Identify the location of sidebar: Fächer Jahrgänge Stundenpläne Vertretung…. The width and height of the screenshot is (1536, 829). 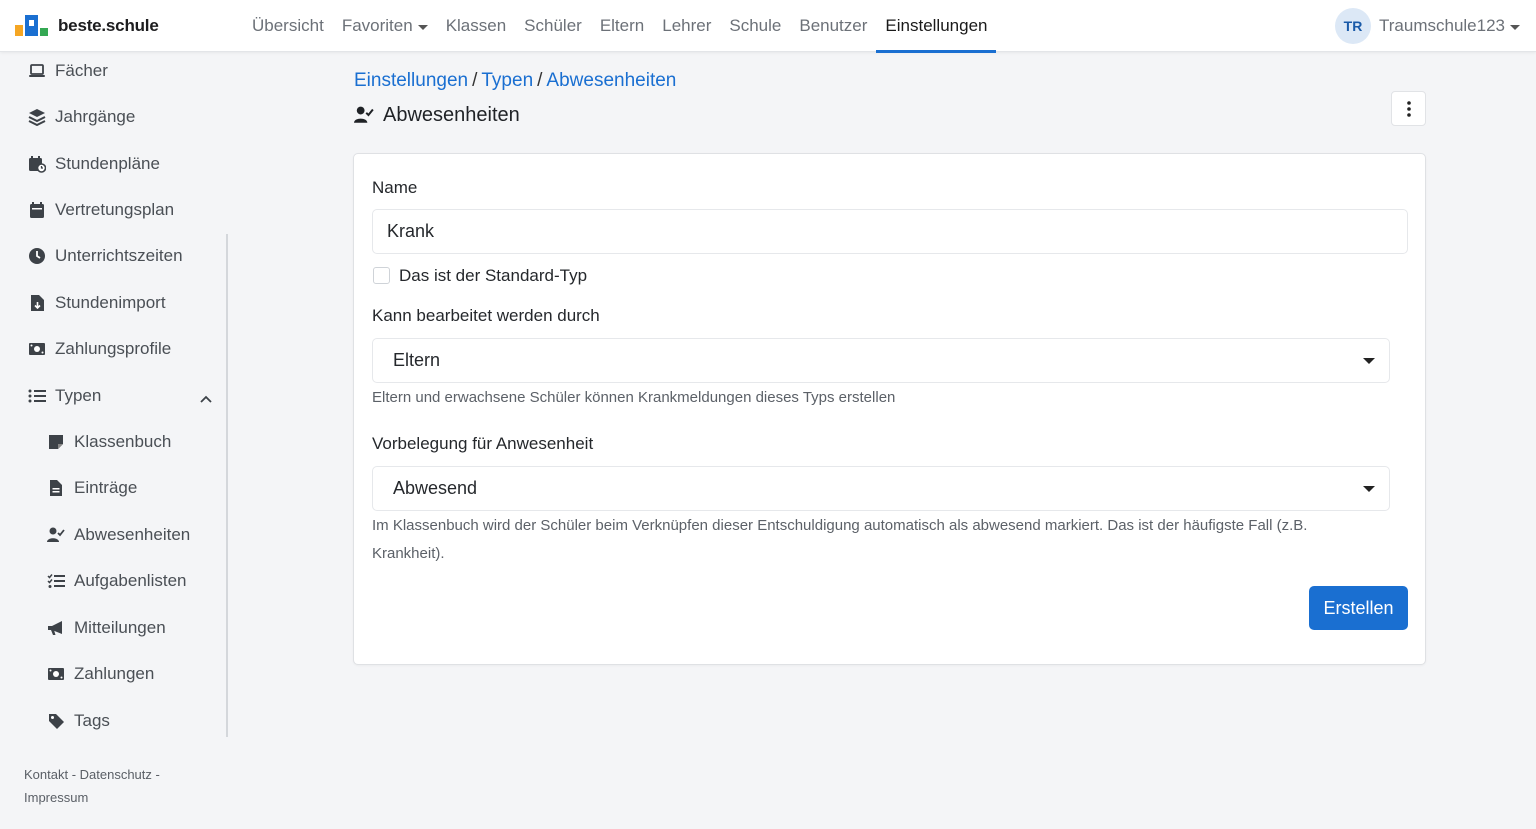
(120, 440).